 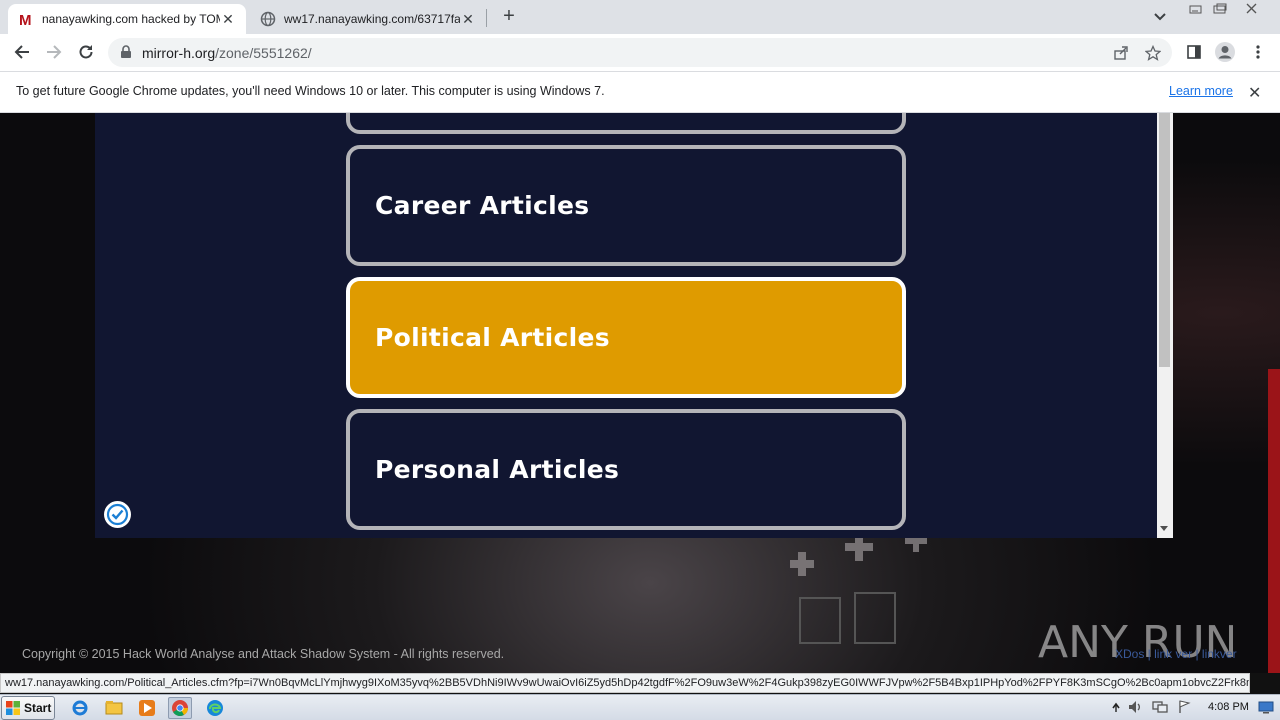 I want to click on globe-icon, so click(x=268, y=19).